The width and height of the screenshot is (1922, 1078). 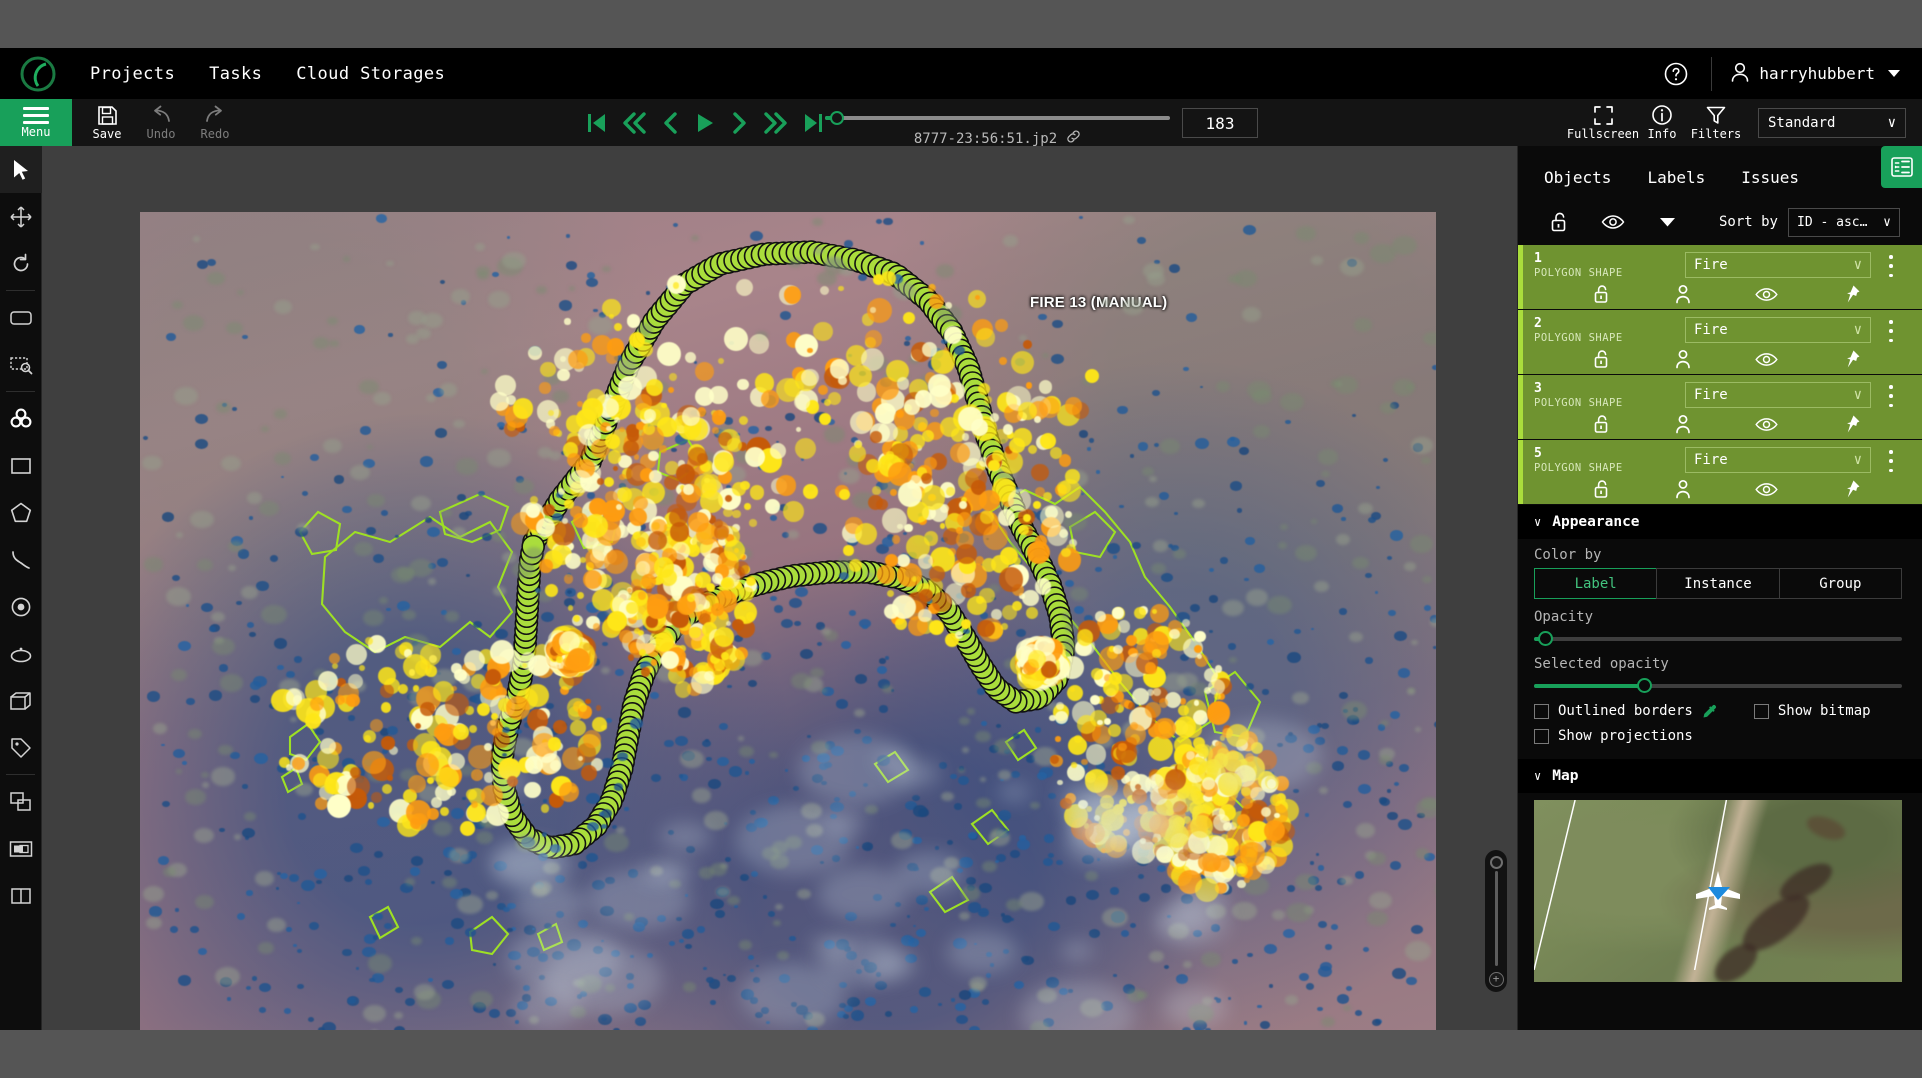 I want to click on object-row: 2 POLYGON SHAPE Fire ∨, so click(x=1720, y=342).